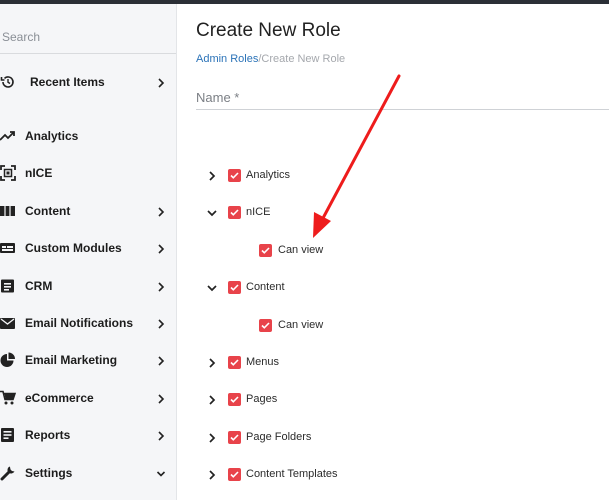 Image resolution: width=609 pixels, height=500 pixels. Describe the element at coordinates (8, 473) in the screenshot. I see `wrench-icon` at that location.